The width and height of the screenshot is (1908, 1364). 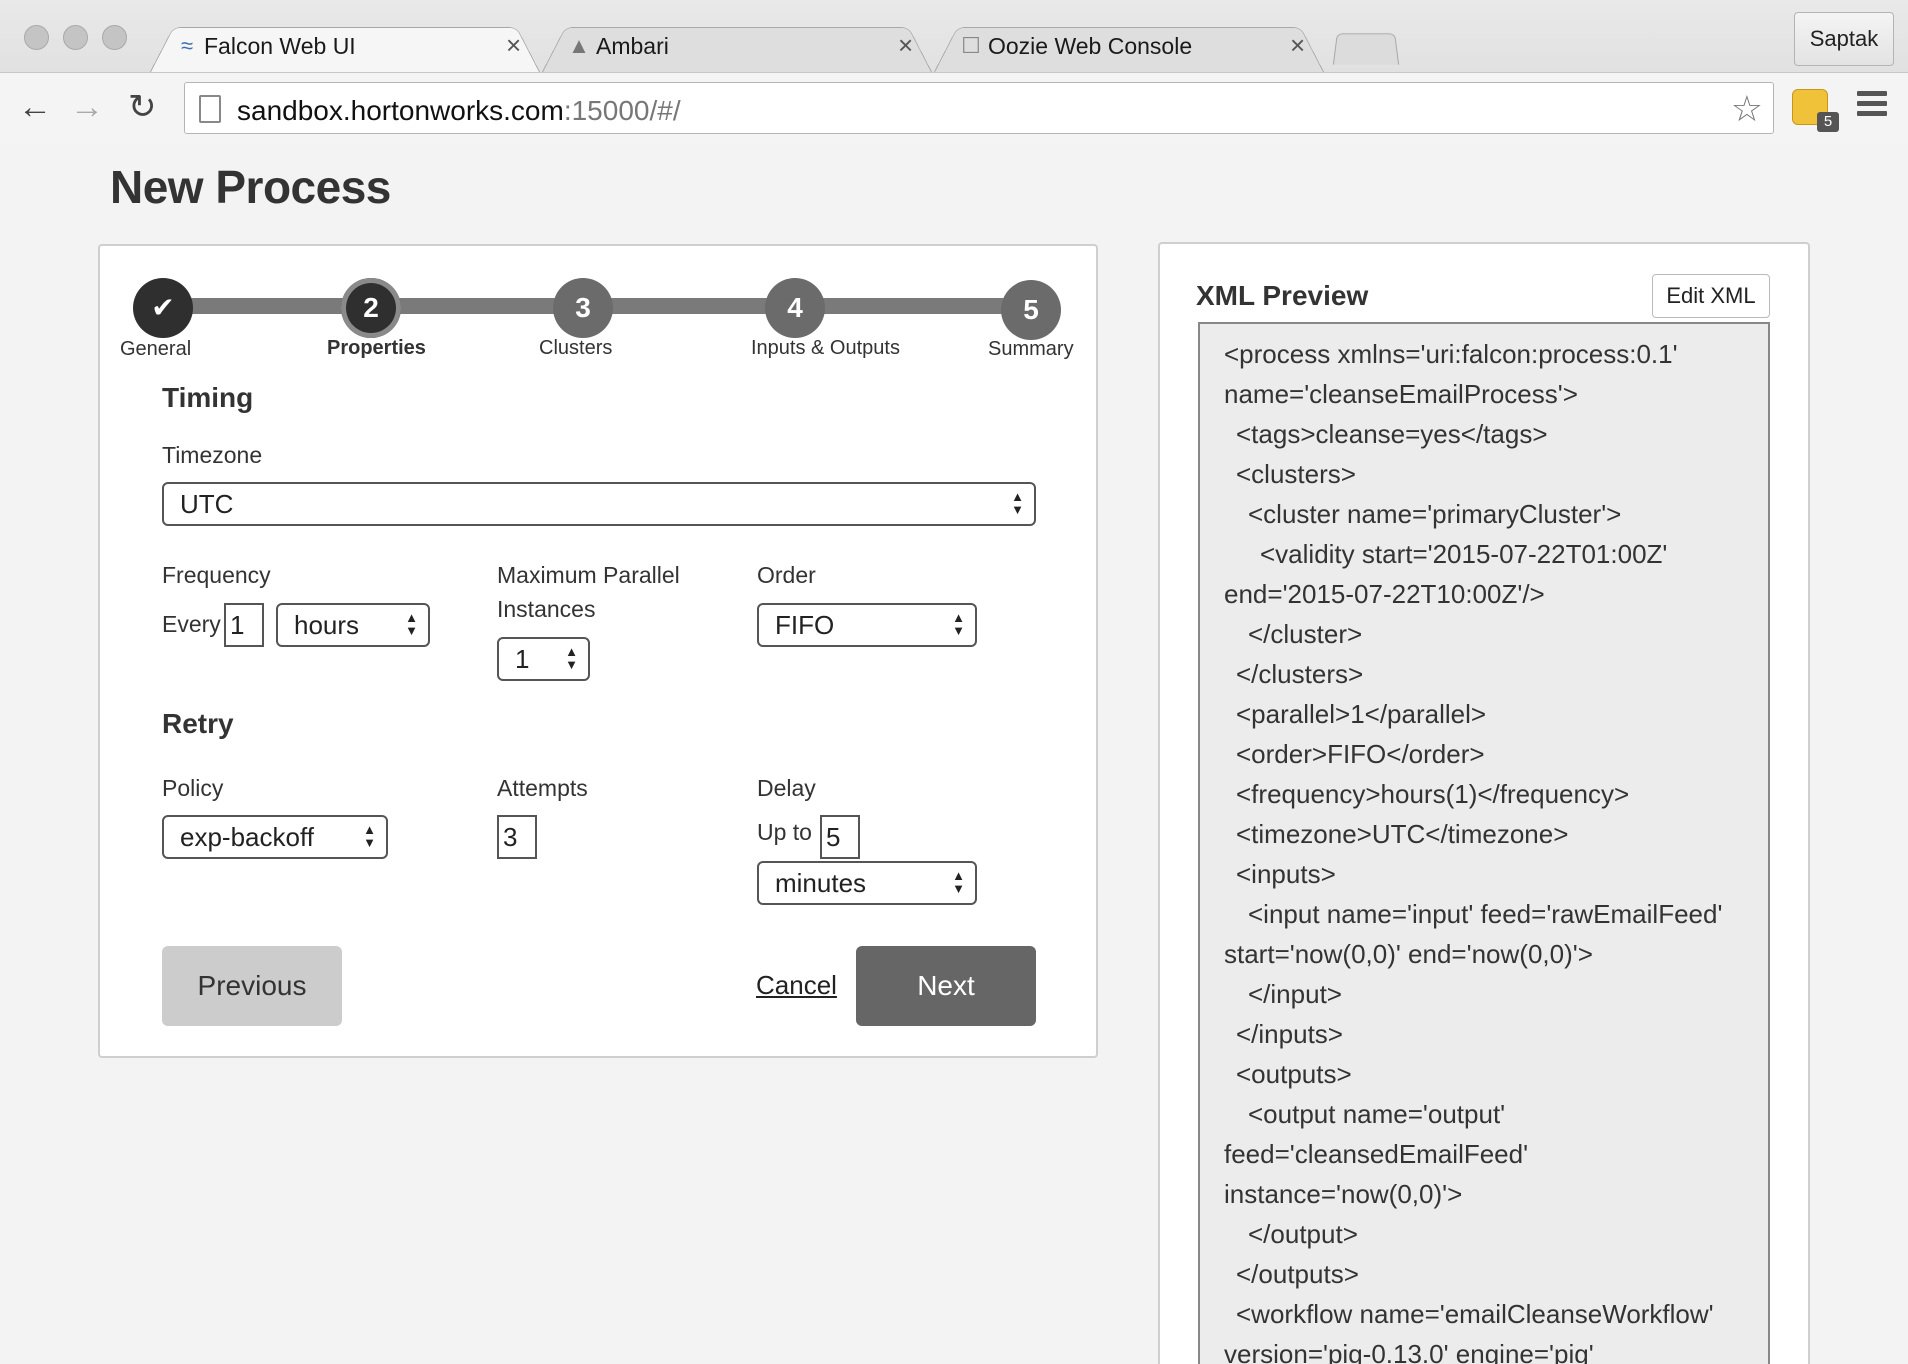 I want to click on tab-title: Oozie Web Console, so click(x=1090, y=46).